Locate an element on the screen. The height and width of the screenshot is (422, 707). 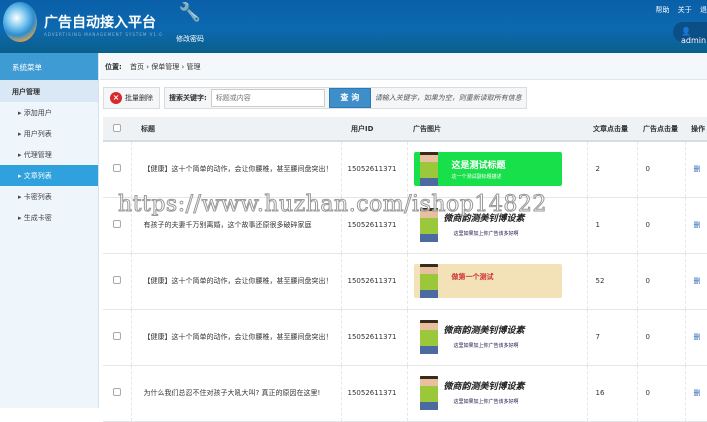
article-clicks: 1 is located at coordinates (611, 225).